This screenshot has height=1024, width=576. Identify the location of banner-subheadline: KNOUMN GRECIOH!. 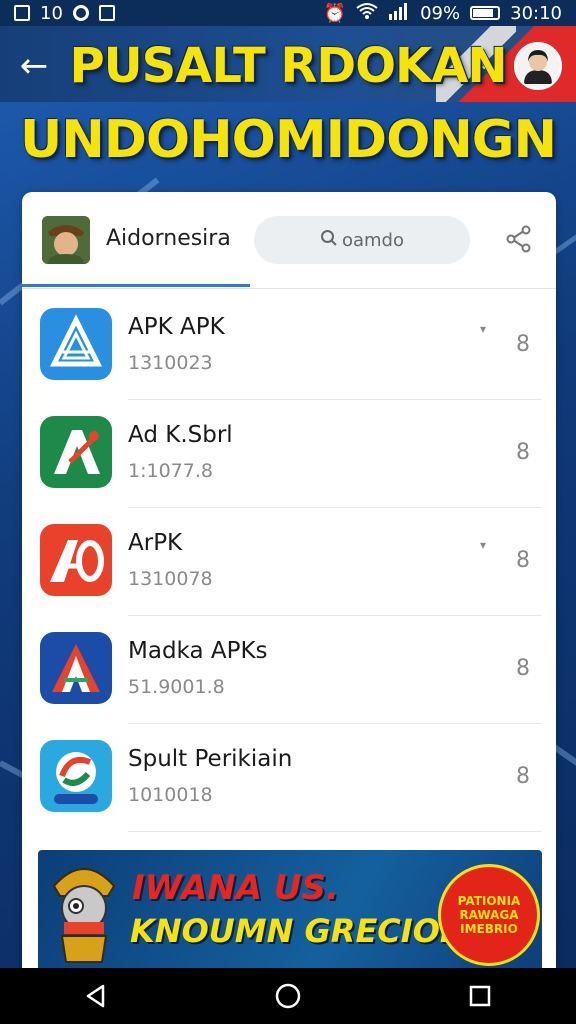
(306, 931).